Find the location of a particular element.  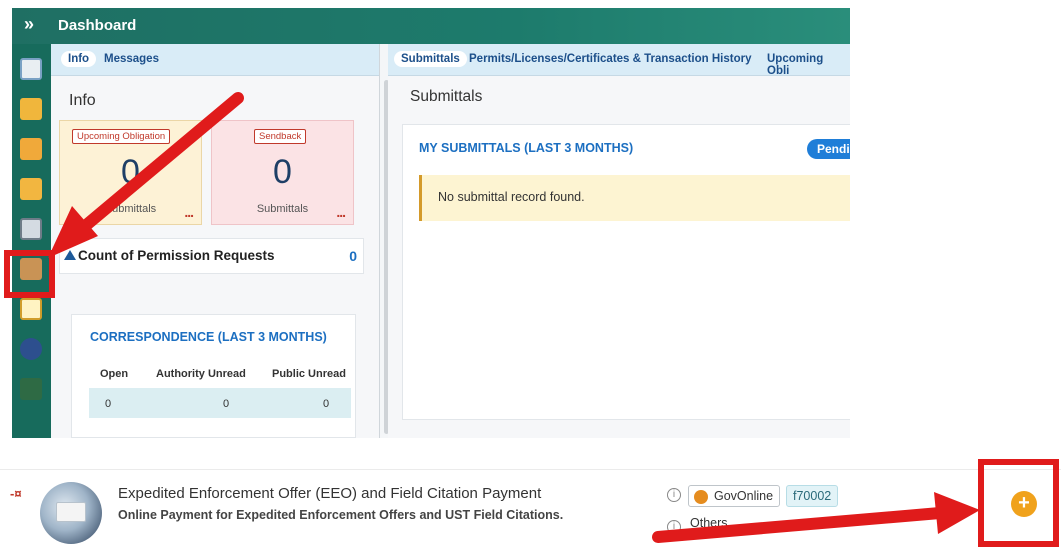

empty-message-box: No submittal record found. is located at coordinates (634, 198).